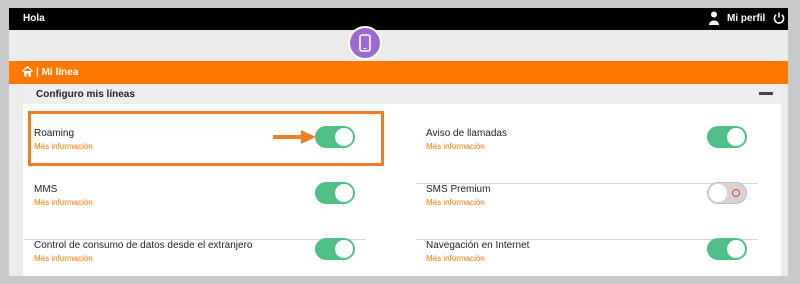 The height and width of the screenshot is (284, 800). What do you see at coordinates (736, 193) in the screenshot?
I see `off-indicator-icon` at bounding box center [736, 193].